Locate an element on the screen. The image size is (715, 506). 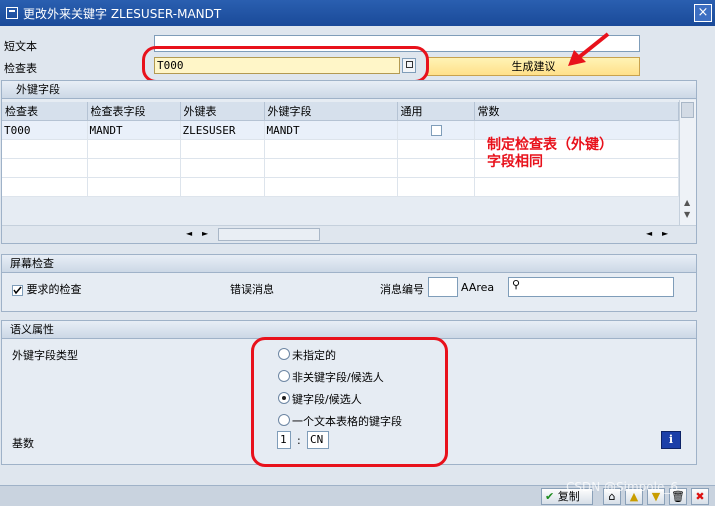
message-number-label: 消息编号 is located at coordinates (402, 289).